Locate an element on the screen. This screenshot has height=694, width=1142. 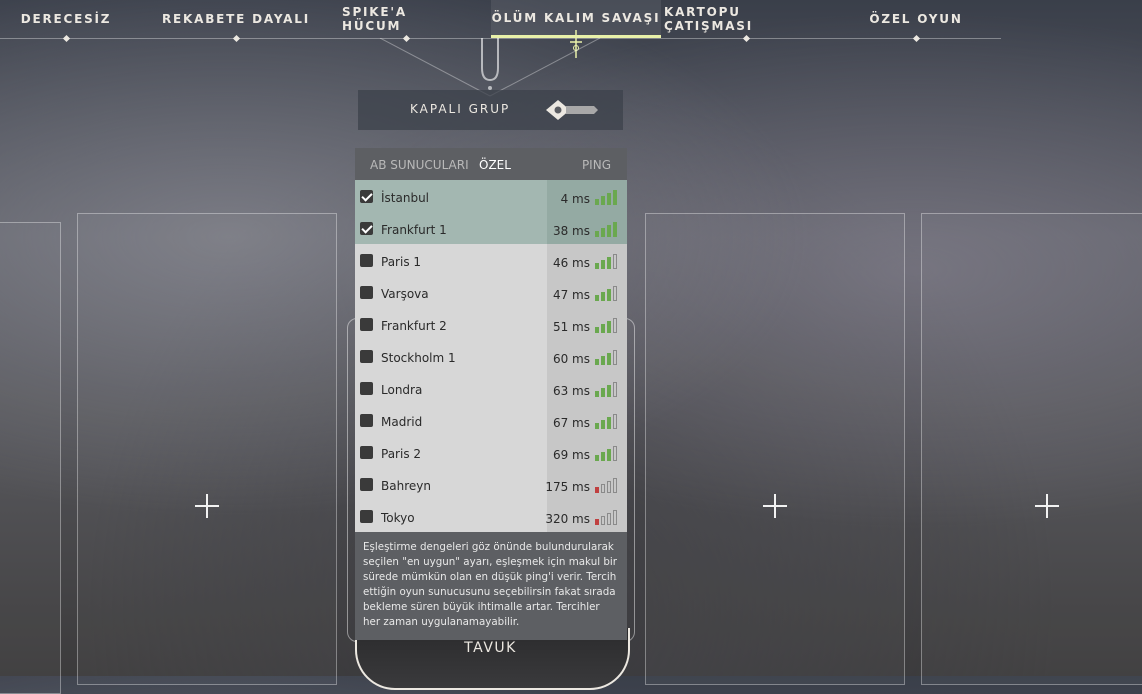
ping-header: PING is located at coordinates (596, 165).